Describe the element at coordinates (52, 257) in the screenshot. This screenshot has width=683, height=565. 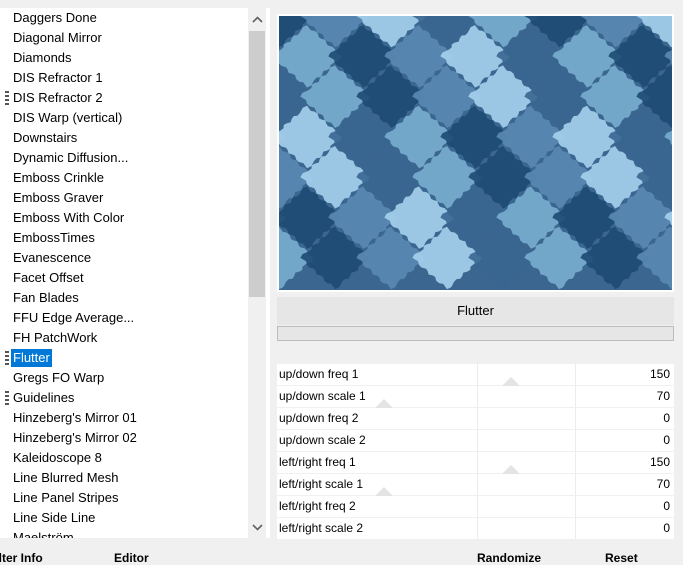
I see `filter-list-item-label: Evanescence` at that location.